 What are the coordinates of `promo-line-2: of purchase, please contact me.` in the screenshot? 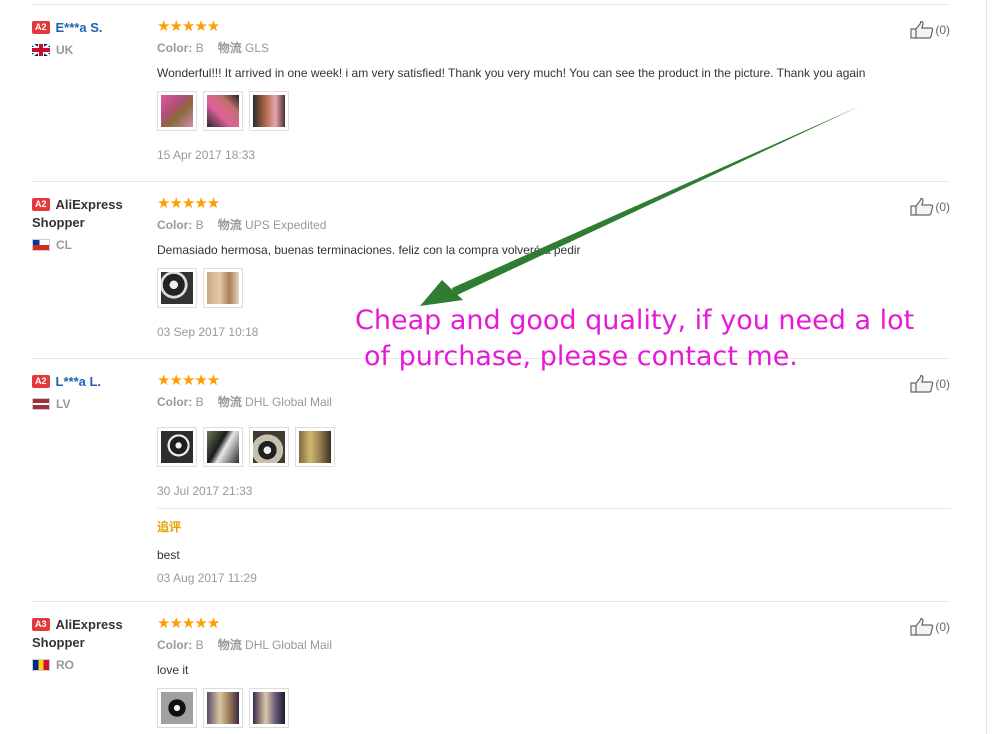 It's located at (581, 356).